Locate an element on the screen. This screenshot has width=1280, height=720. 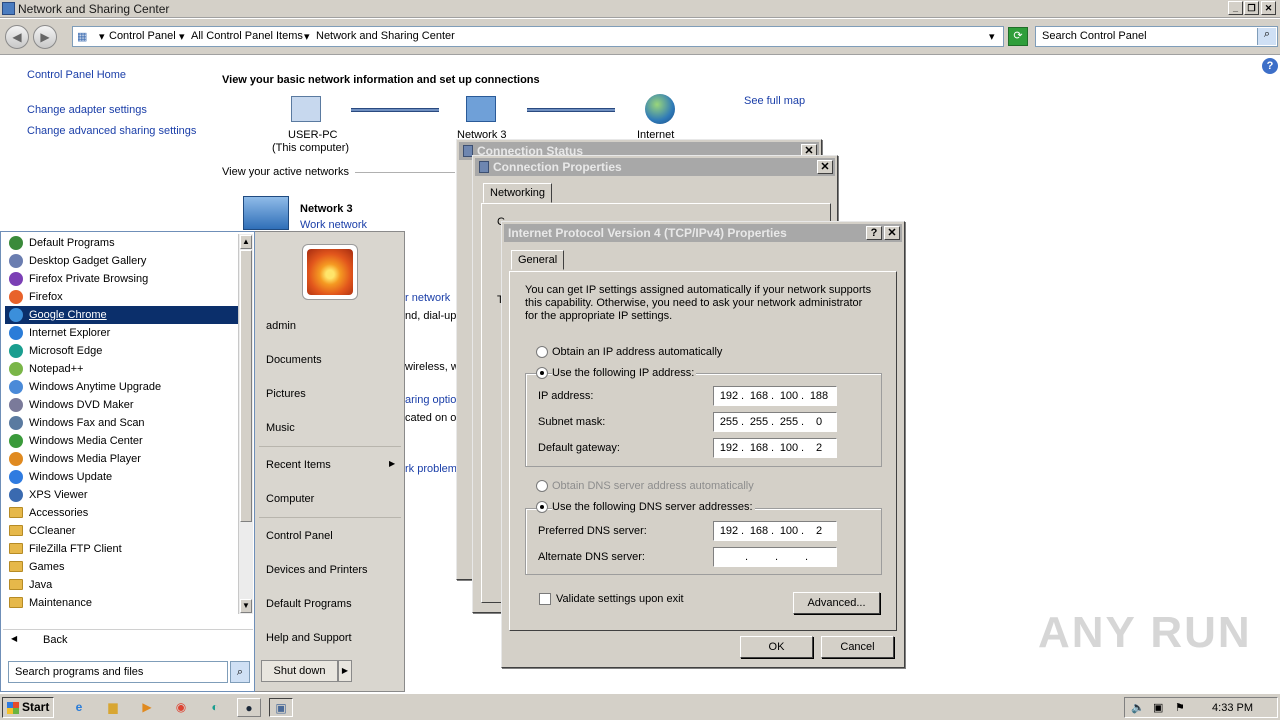
ip-address-field: 192. 168. 100. 188 is located at coordinates (775, 396).